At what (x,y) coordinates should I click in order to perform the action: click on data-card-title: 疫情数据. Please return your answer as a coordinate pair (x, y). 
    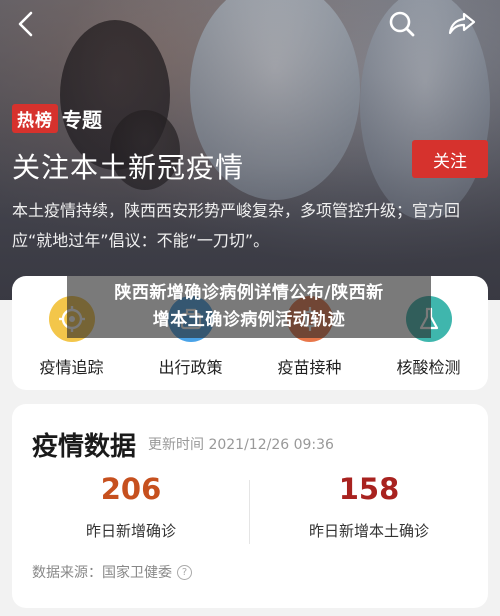
    Looking at the image, I should click on (84, 447).